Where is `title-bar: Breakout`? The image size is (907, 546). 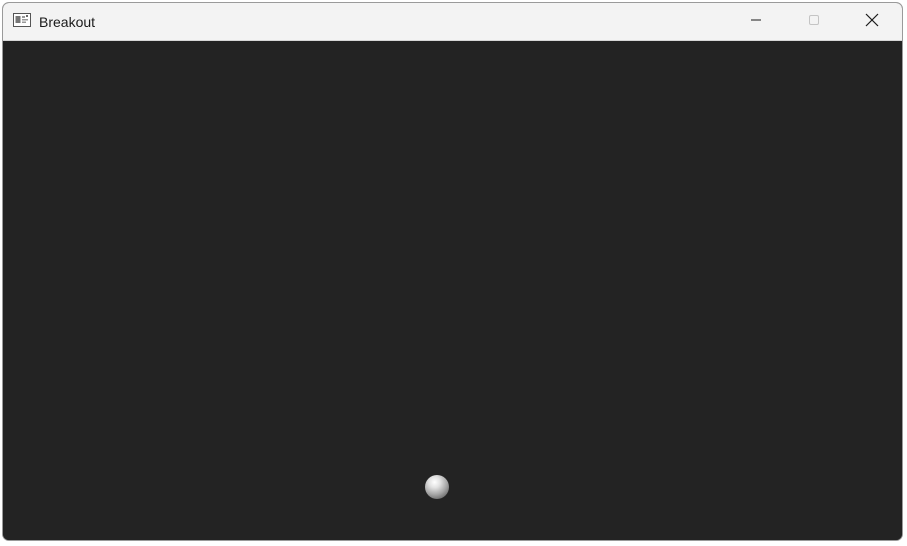
title-bar: Breakout is located at coordinates (452, 22).